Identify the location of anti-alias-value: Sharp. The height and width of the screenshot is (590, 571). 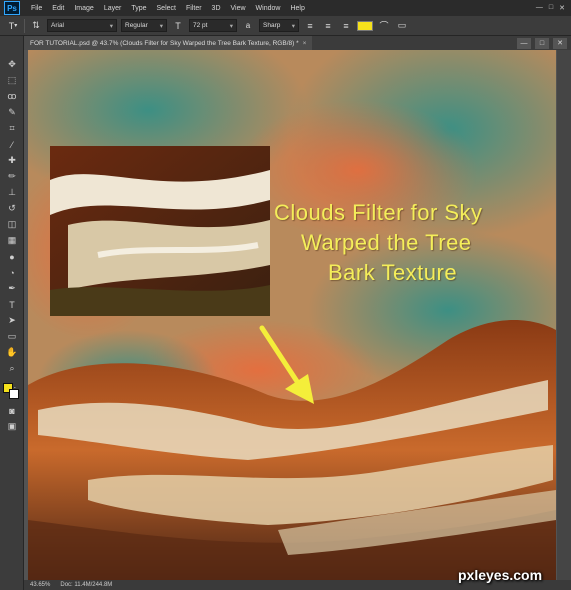
(272, 25).